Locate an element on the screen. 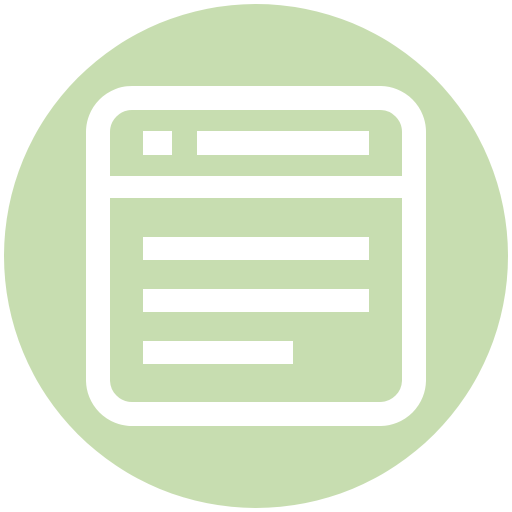  address-bar is located at coordinates (283, 143).